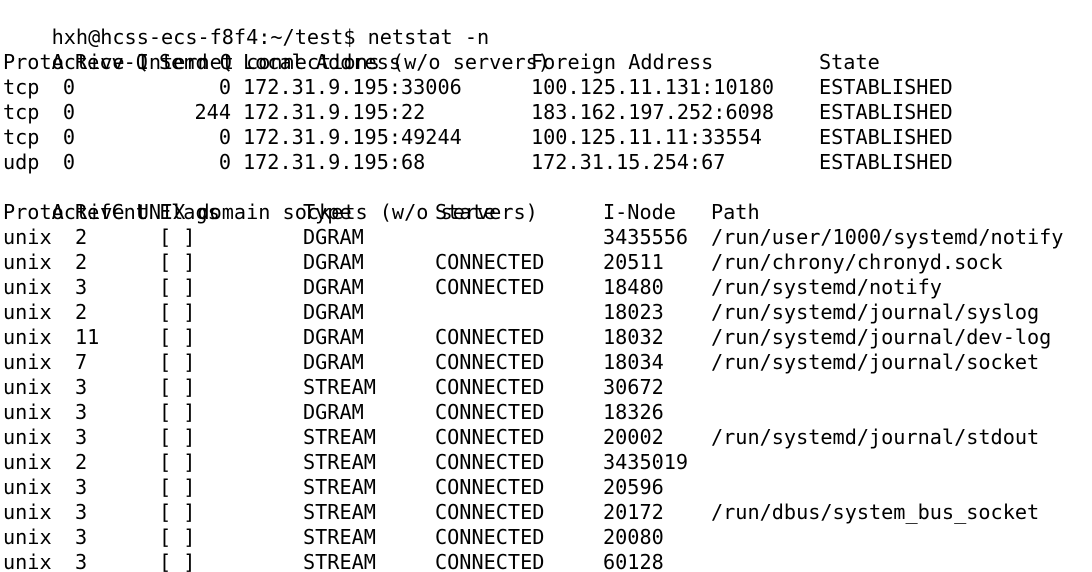 Image resolution: width=1092 pixels, height=572 pixels. What do you see at coordinates (465, 212) in the screenshot?
I see `unix-header-state: State` at bounding box center [465, 212].